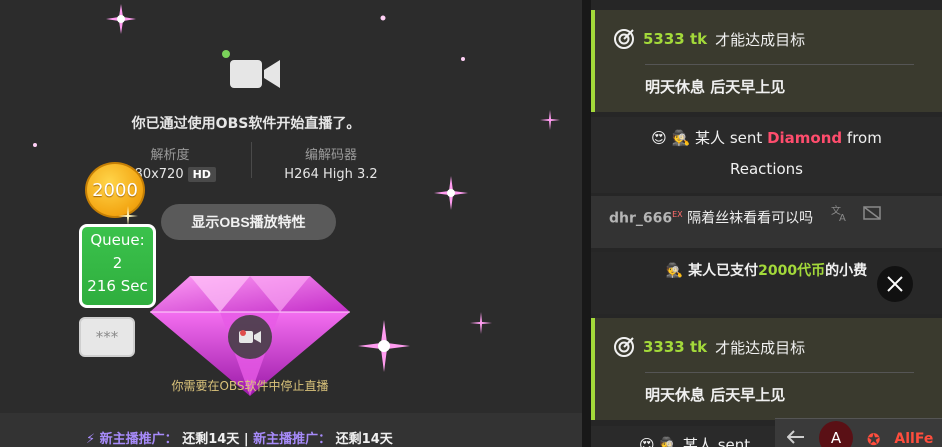  Describe the element at coordinates (677, 214) in the screenshot. I see `user-badge: EX` at that location.